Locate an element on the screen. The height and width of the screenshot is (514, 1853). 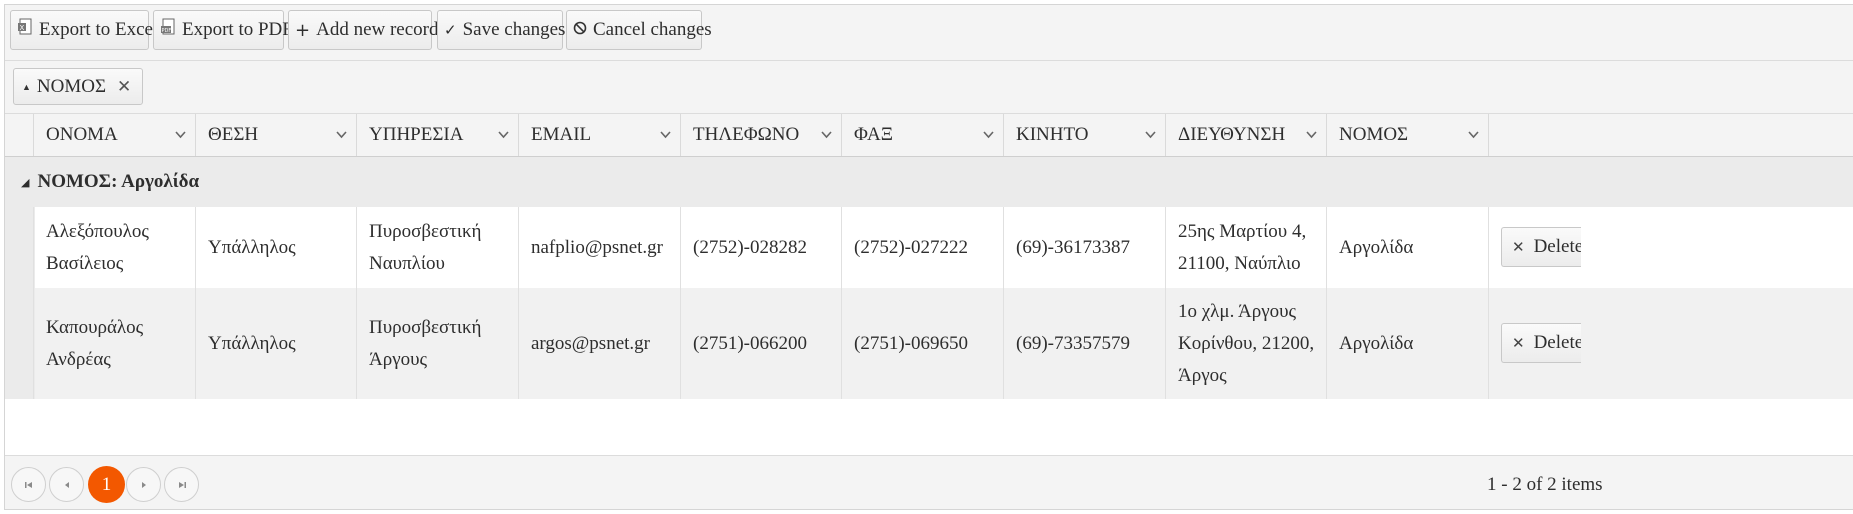
column-header-commands is located at coordinates (1670, 135).